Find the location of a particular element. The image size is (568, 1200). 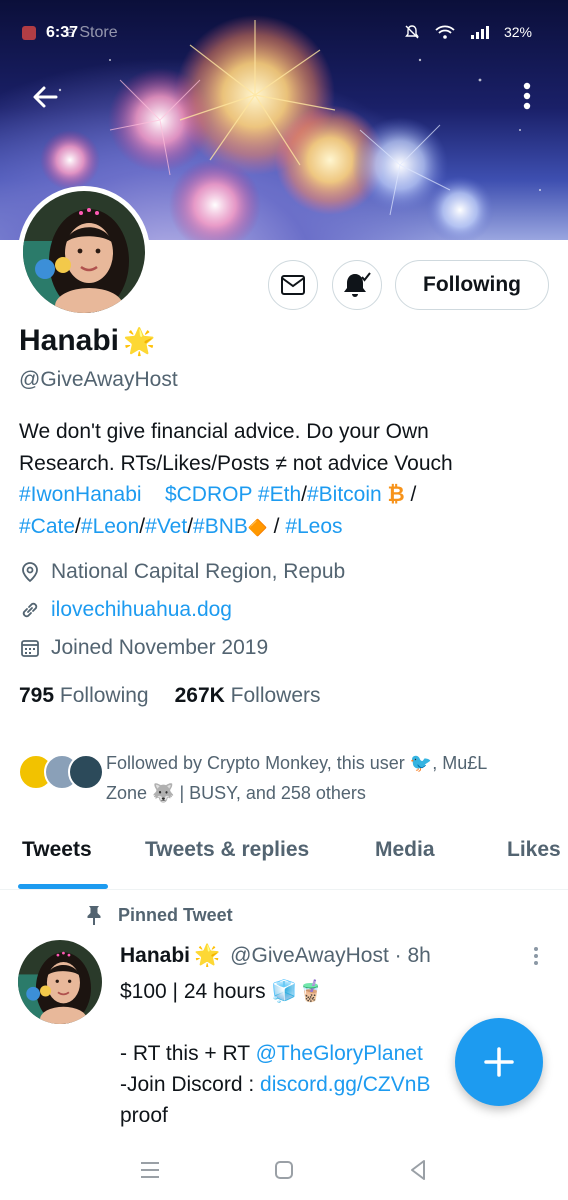

hashtag-vet: #Vet is located at coordinates (166, 526).